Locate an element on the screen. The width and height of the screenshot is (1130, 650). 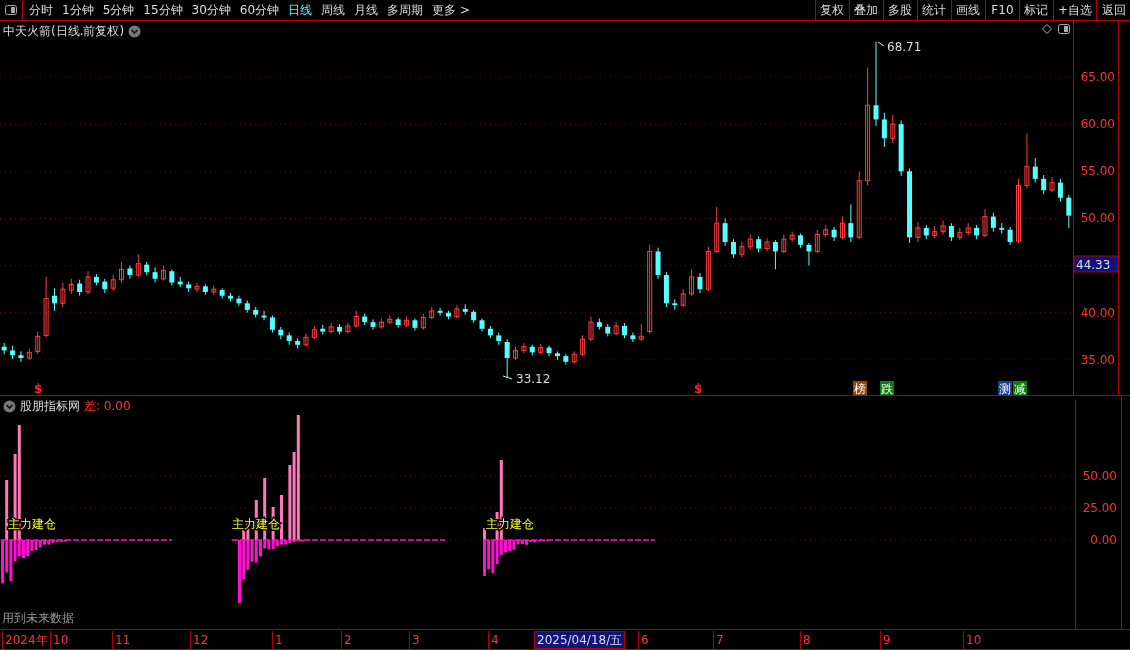
toolbar-button: 多股 is located at coordinates (899, 10).